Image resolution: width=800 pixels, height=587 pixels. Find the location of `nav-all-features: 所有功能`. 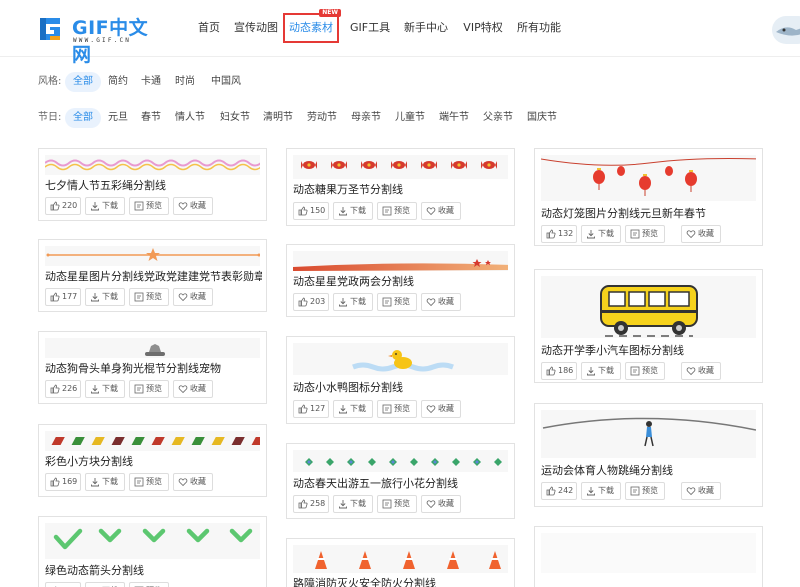

nav-all-features: 所有功能 is located at coordinates (539, 28).